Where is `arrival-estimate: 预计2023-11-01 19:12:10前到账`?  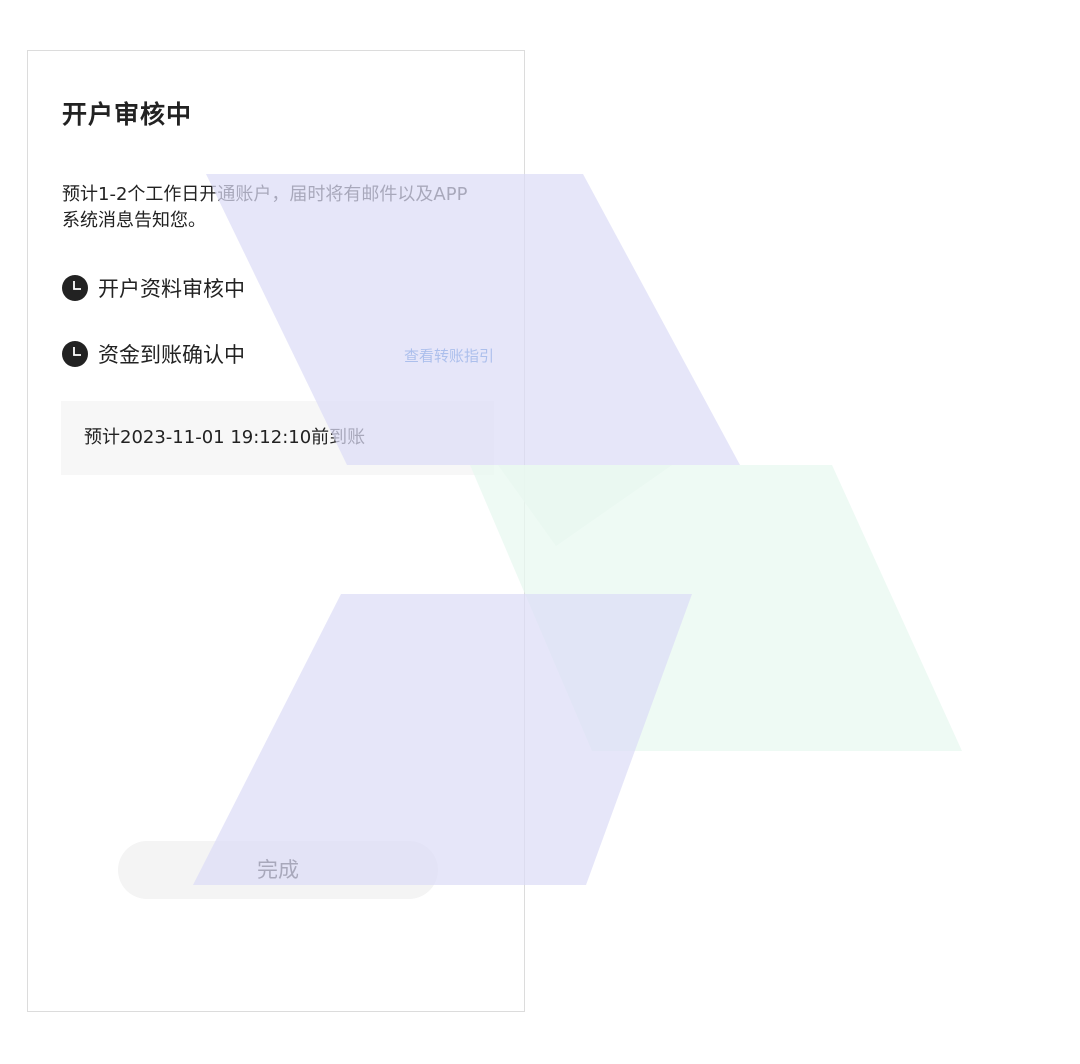
arrival-estimate: 预计2023-11-01 19:12:10前到账 is located at coordinates (277, 438).